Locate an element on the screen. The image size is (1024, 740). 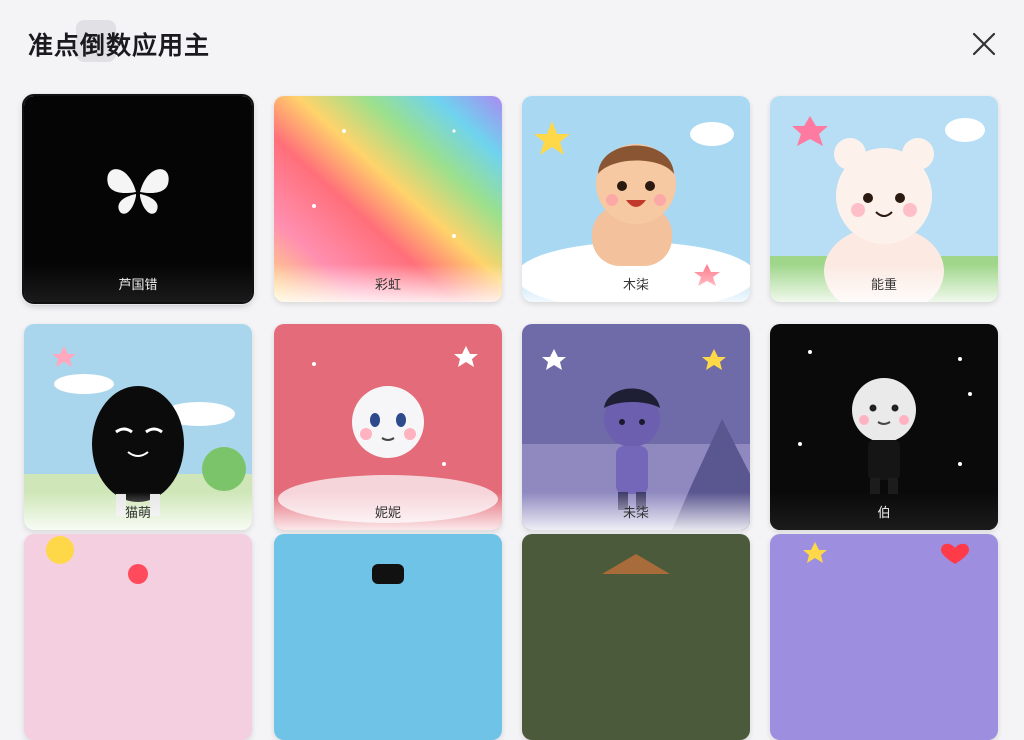
card-label: 能重 is located at coordinates (883, 285).